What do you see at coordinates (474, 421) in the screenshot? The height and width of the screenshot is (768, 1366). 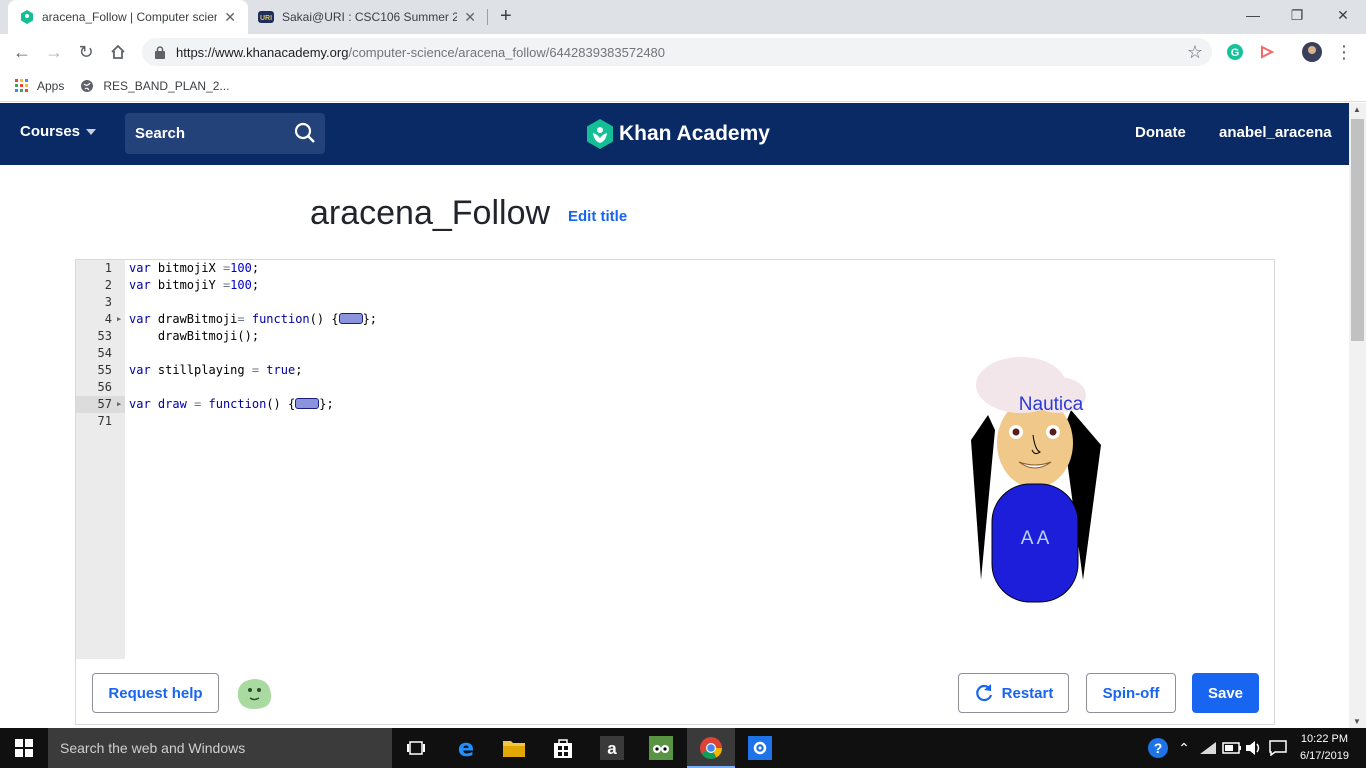 I see `code-line: 71` at bounding box center [474, 421].